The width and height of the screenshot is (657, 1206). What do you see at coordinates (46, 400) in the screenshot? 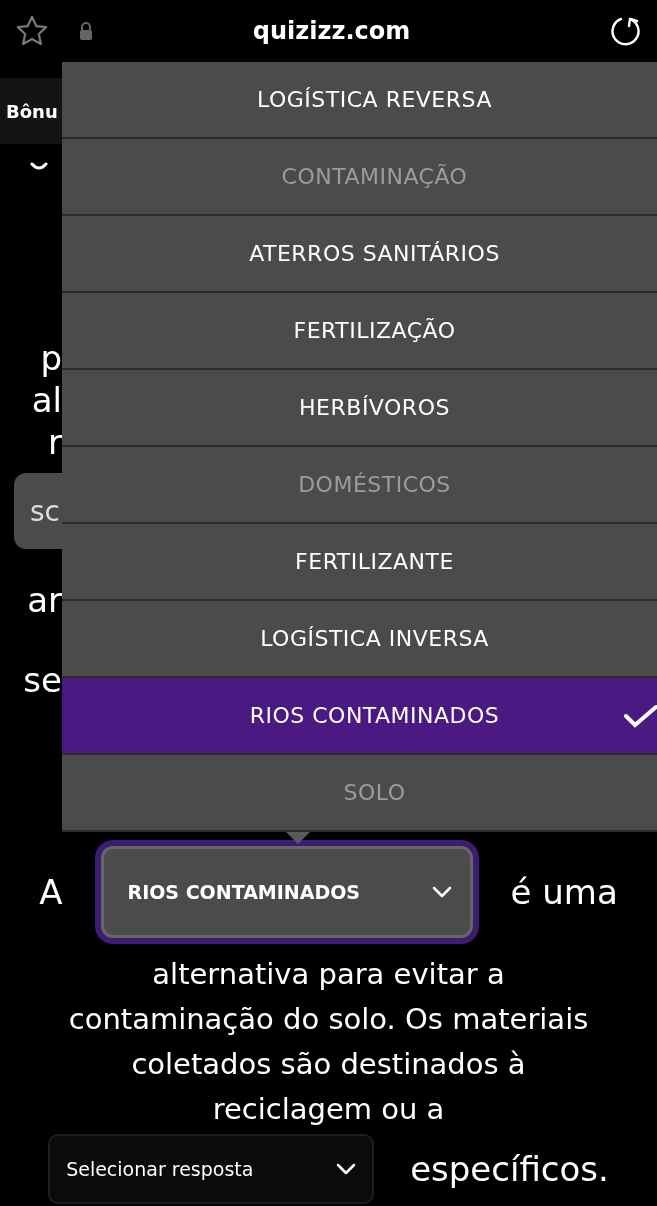
I see `question-text: al` at bounding box center [46, 400].